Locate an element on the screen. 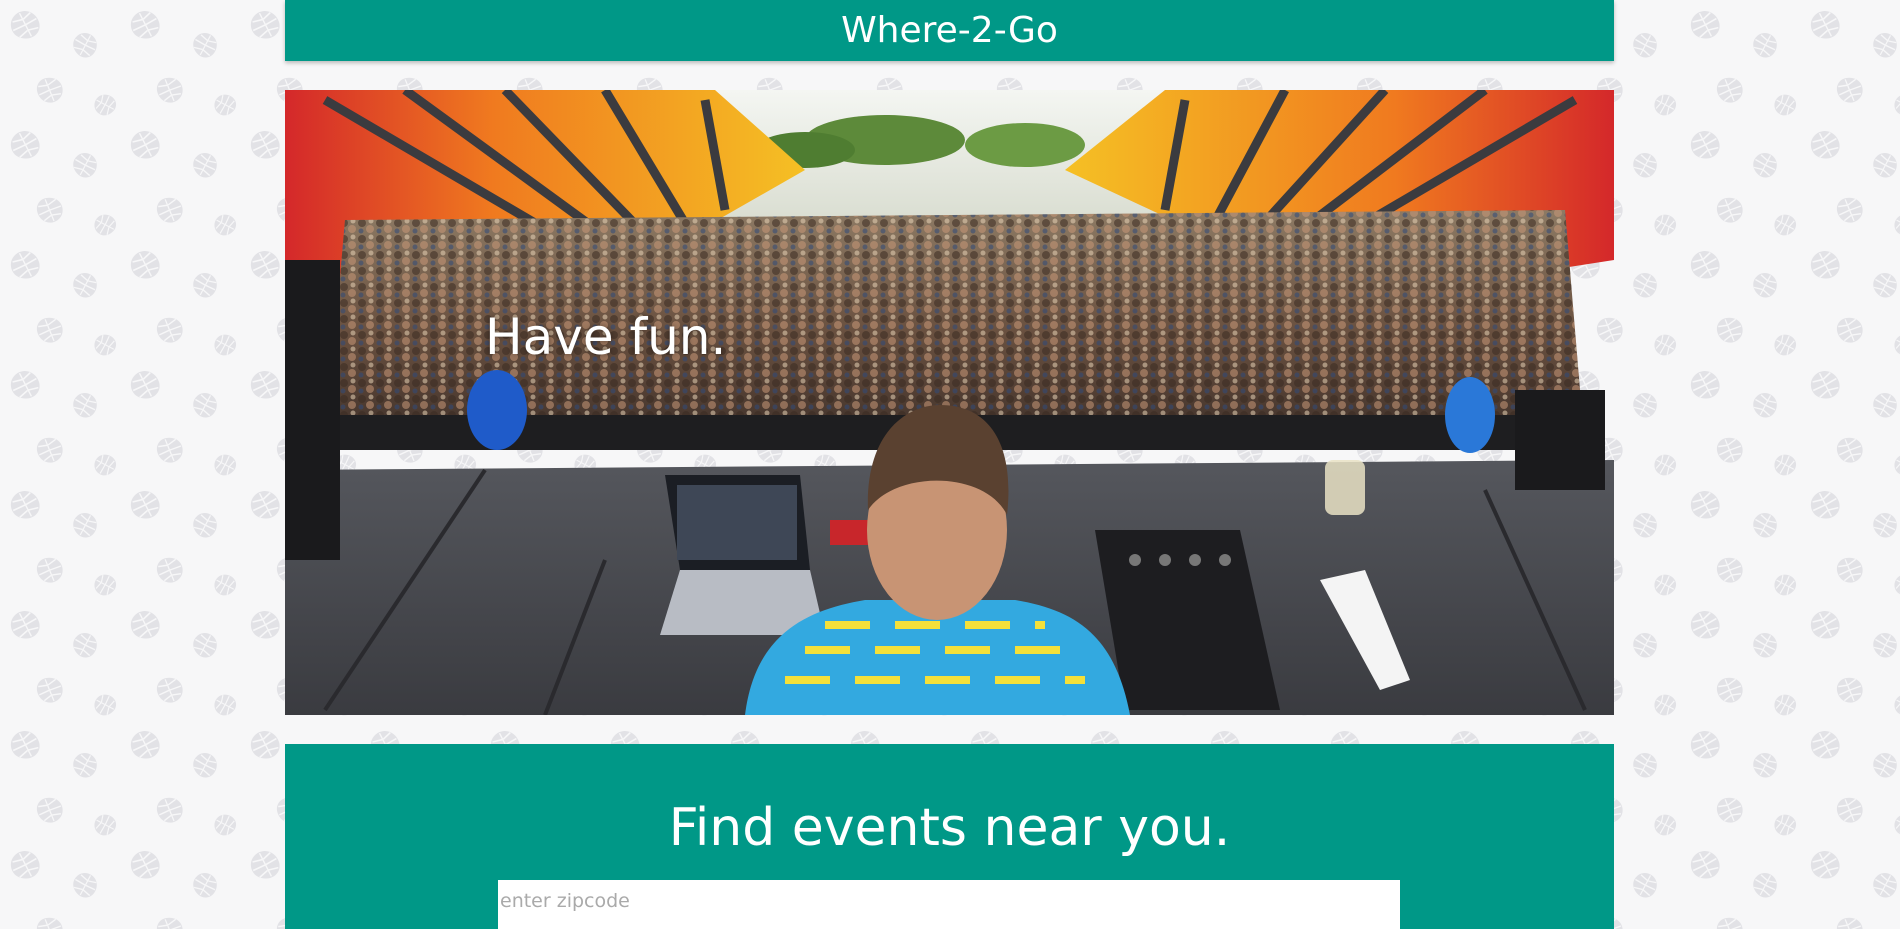  zipcode-input is located at coordinates (949, 904).